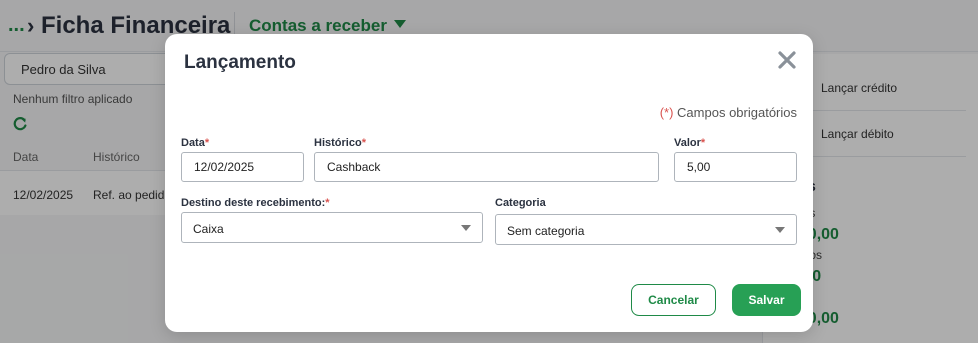  Describe the element at coordinates (546, 231) in the screenshot. I see `category-select-value: Sem categoria` at that location.